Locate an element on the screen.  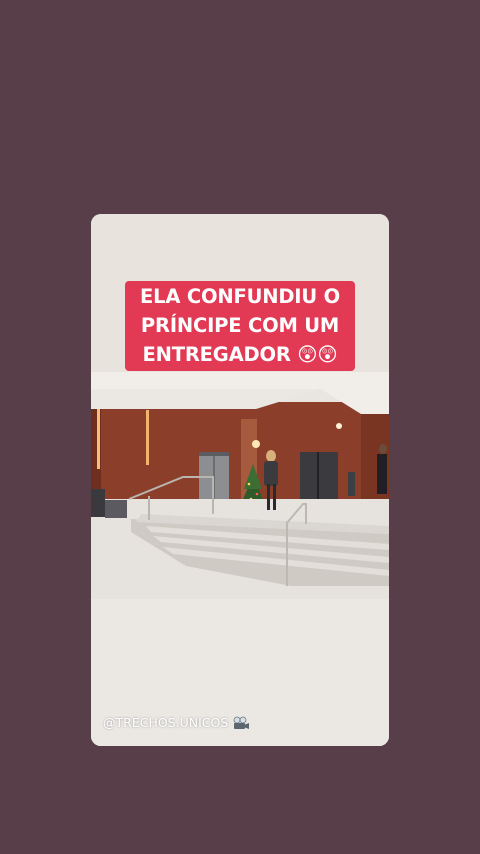
account-handle: @TRECHOS.UNICOS is located at coordinates (176, 722).